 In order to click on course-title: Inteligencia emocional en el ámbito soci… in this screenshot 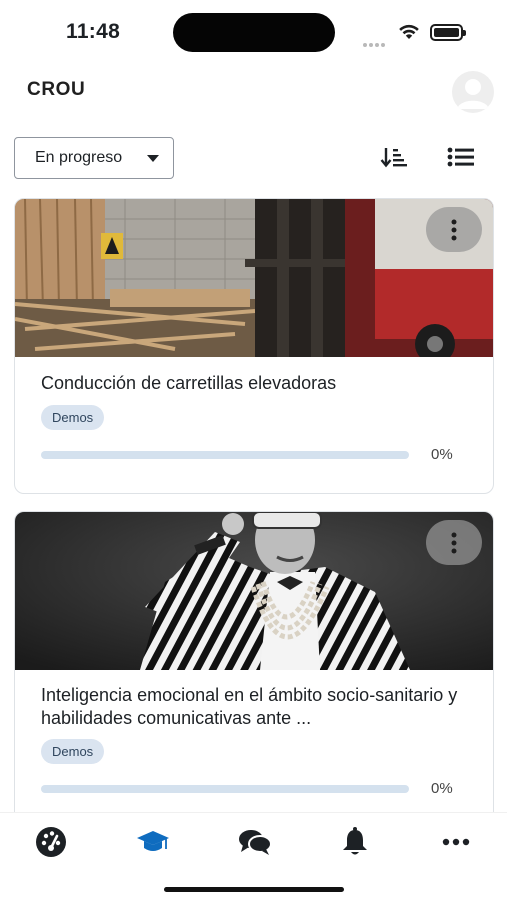, I will do `click(261, 707)`.